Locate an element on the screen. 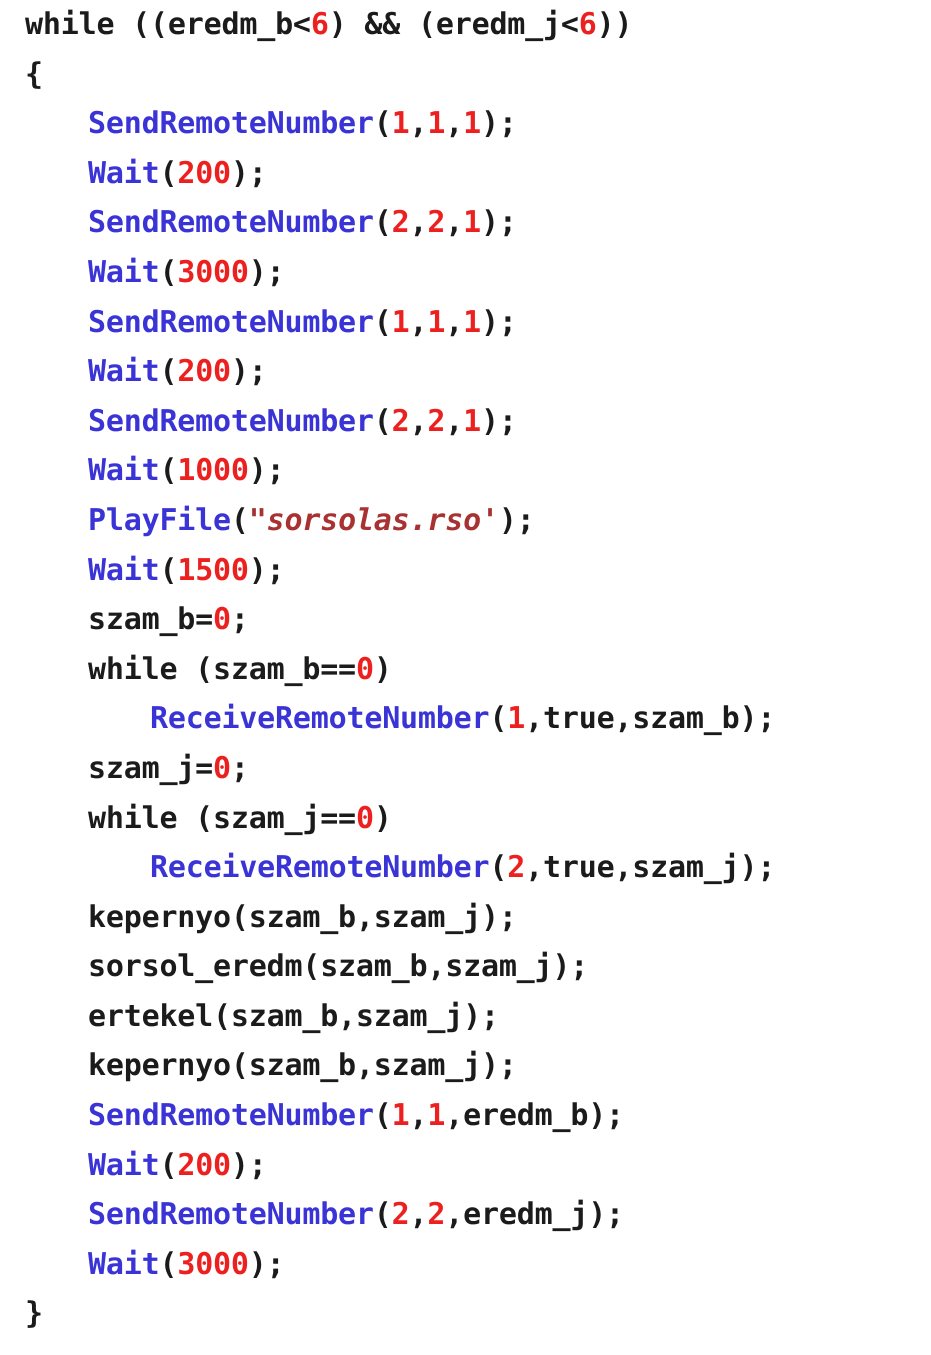 The width and height of the screenshot is (931, 1355). code-line: } is located at coordinates (465, 1314).